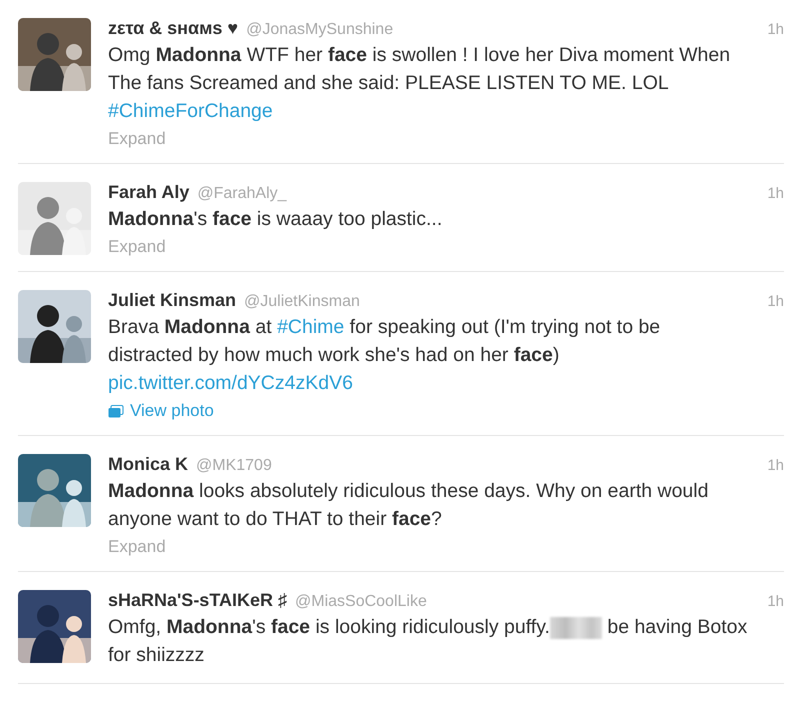 This screenshot has width=800, height=710. I want to click on tweet-link: #ChimeForChange, so click(190, 111).